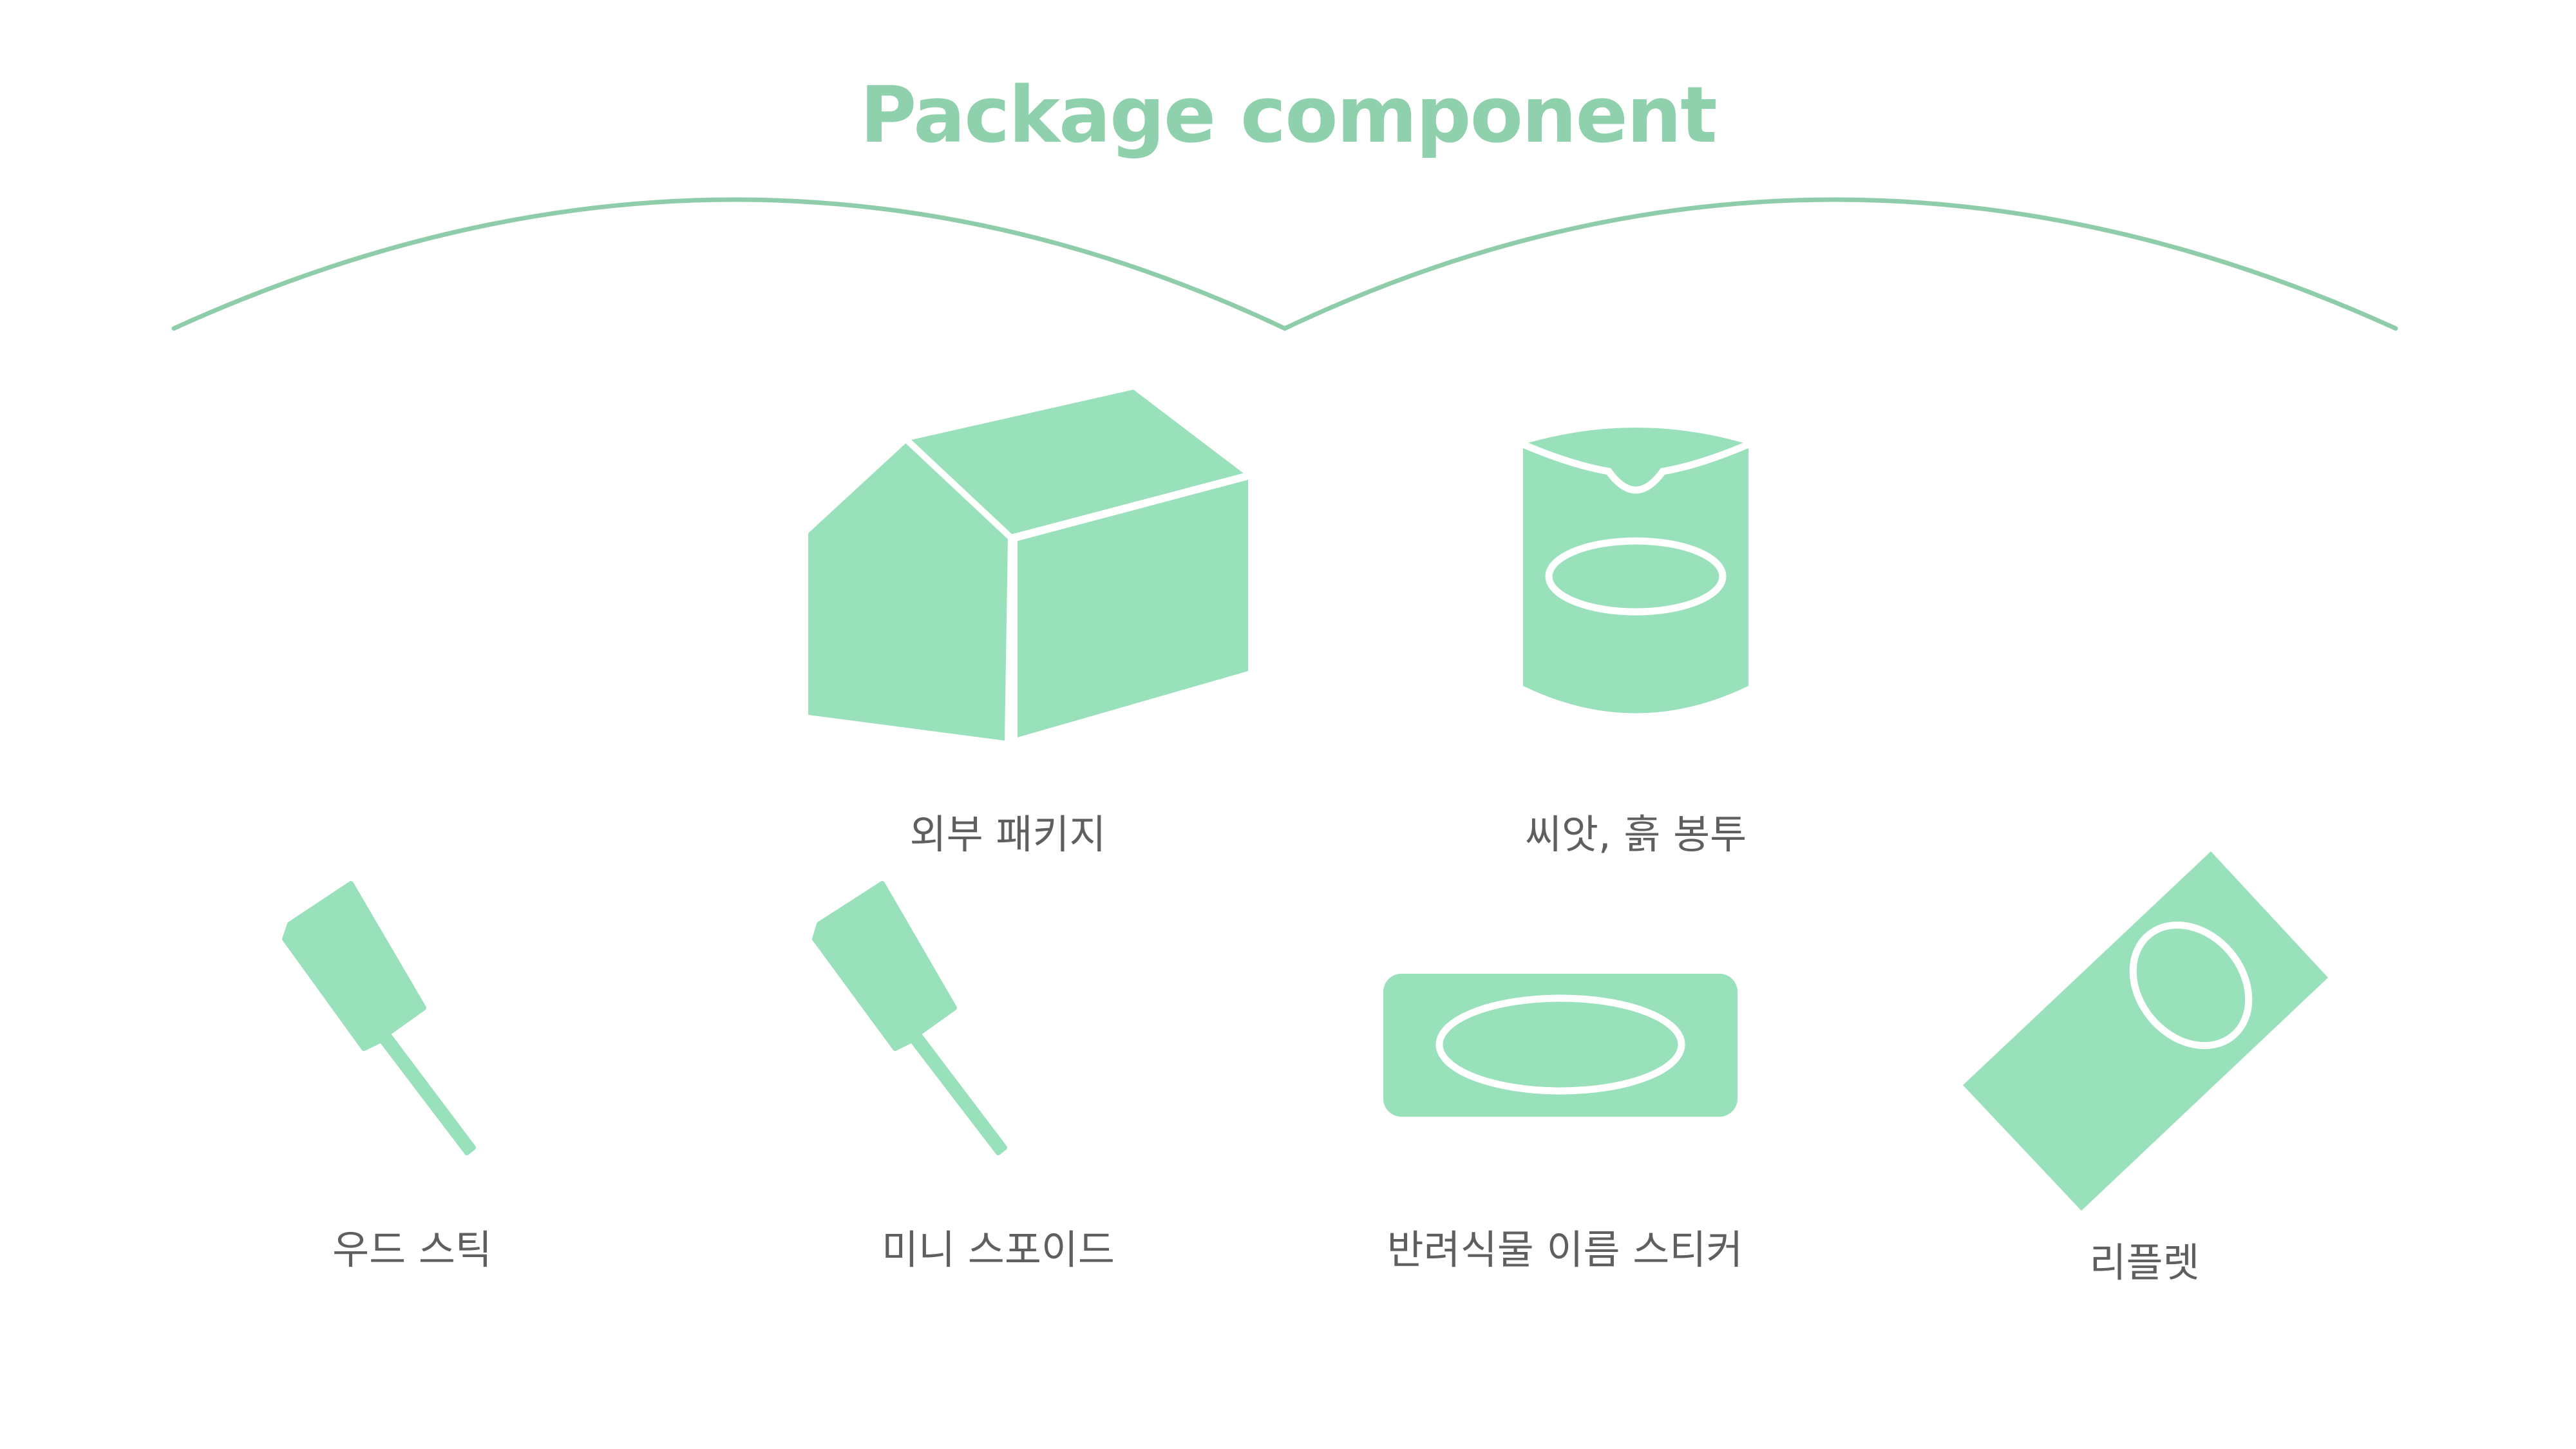 This screenshot has width=2576, height=1449. Describe the element at coordinates (2144, 1262) in the screenshot. I see `component-label-leaflet: 리플렛` at that location.